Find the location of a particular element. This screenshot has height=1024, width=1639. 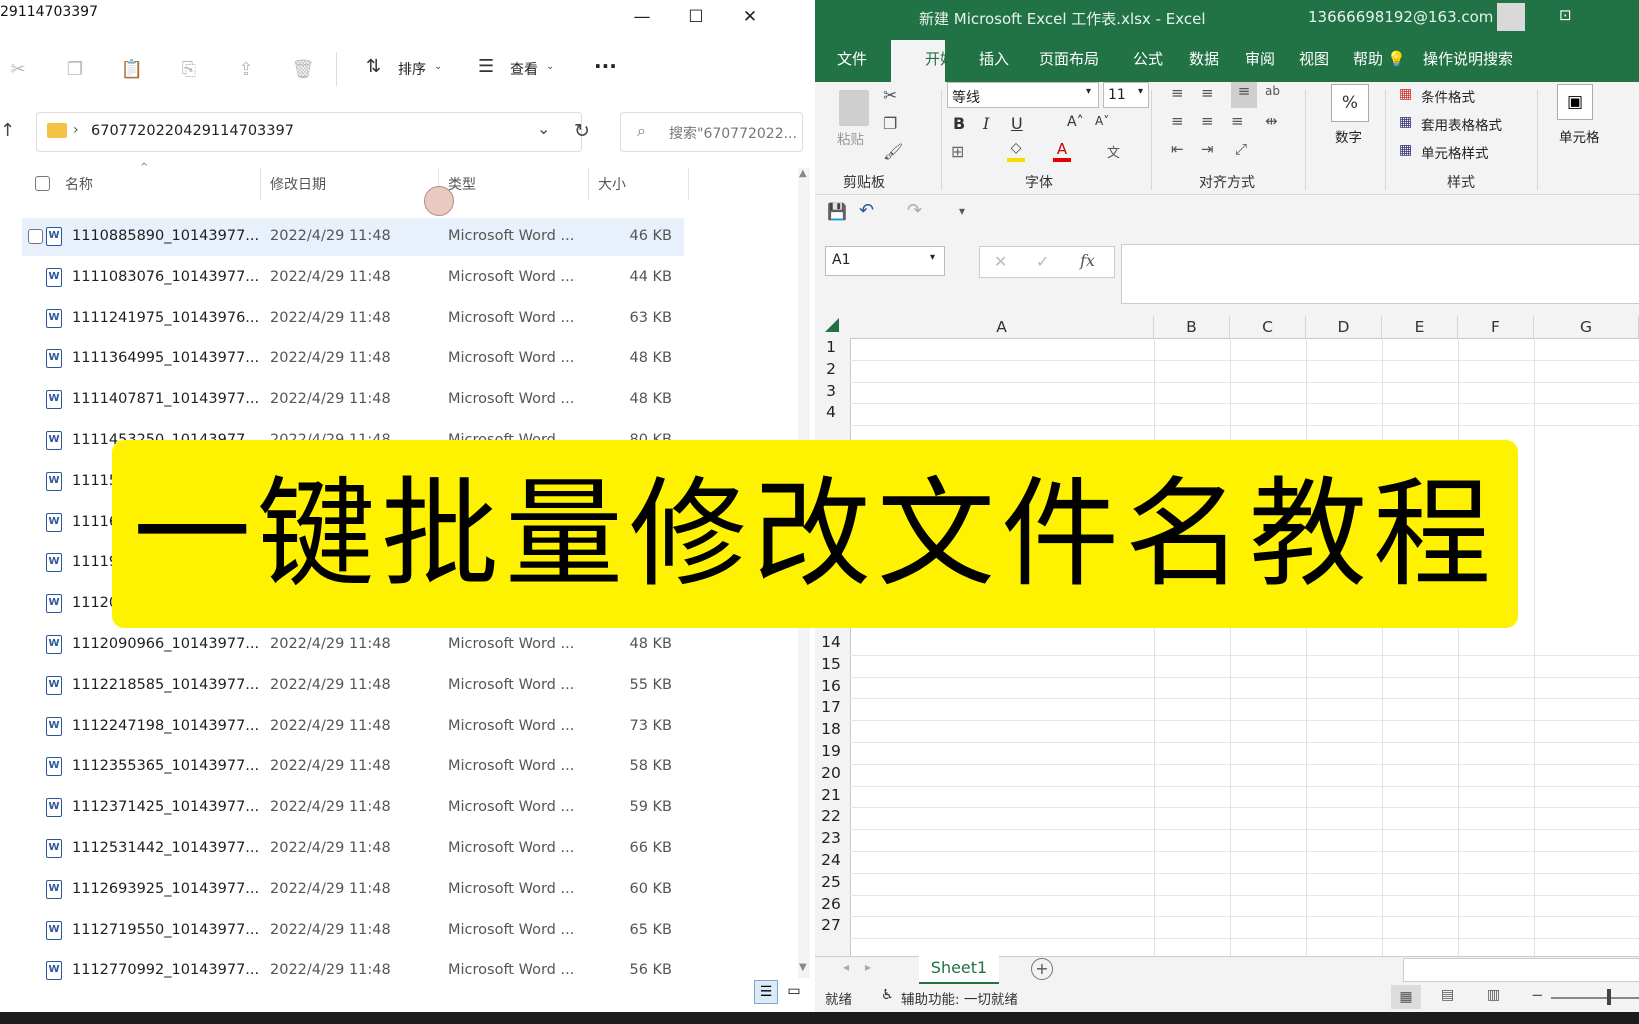

minimize-button: — is located at coordinates (642, 17).